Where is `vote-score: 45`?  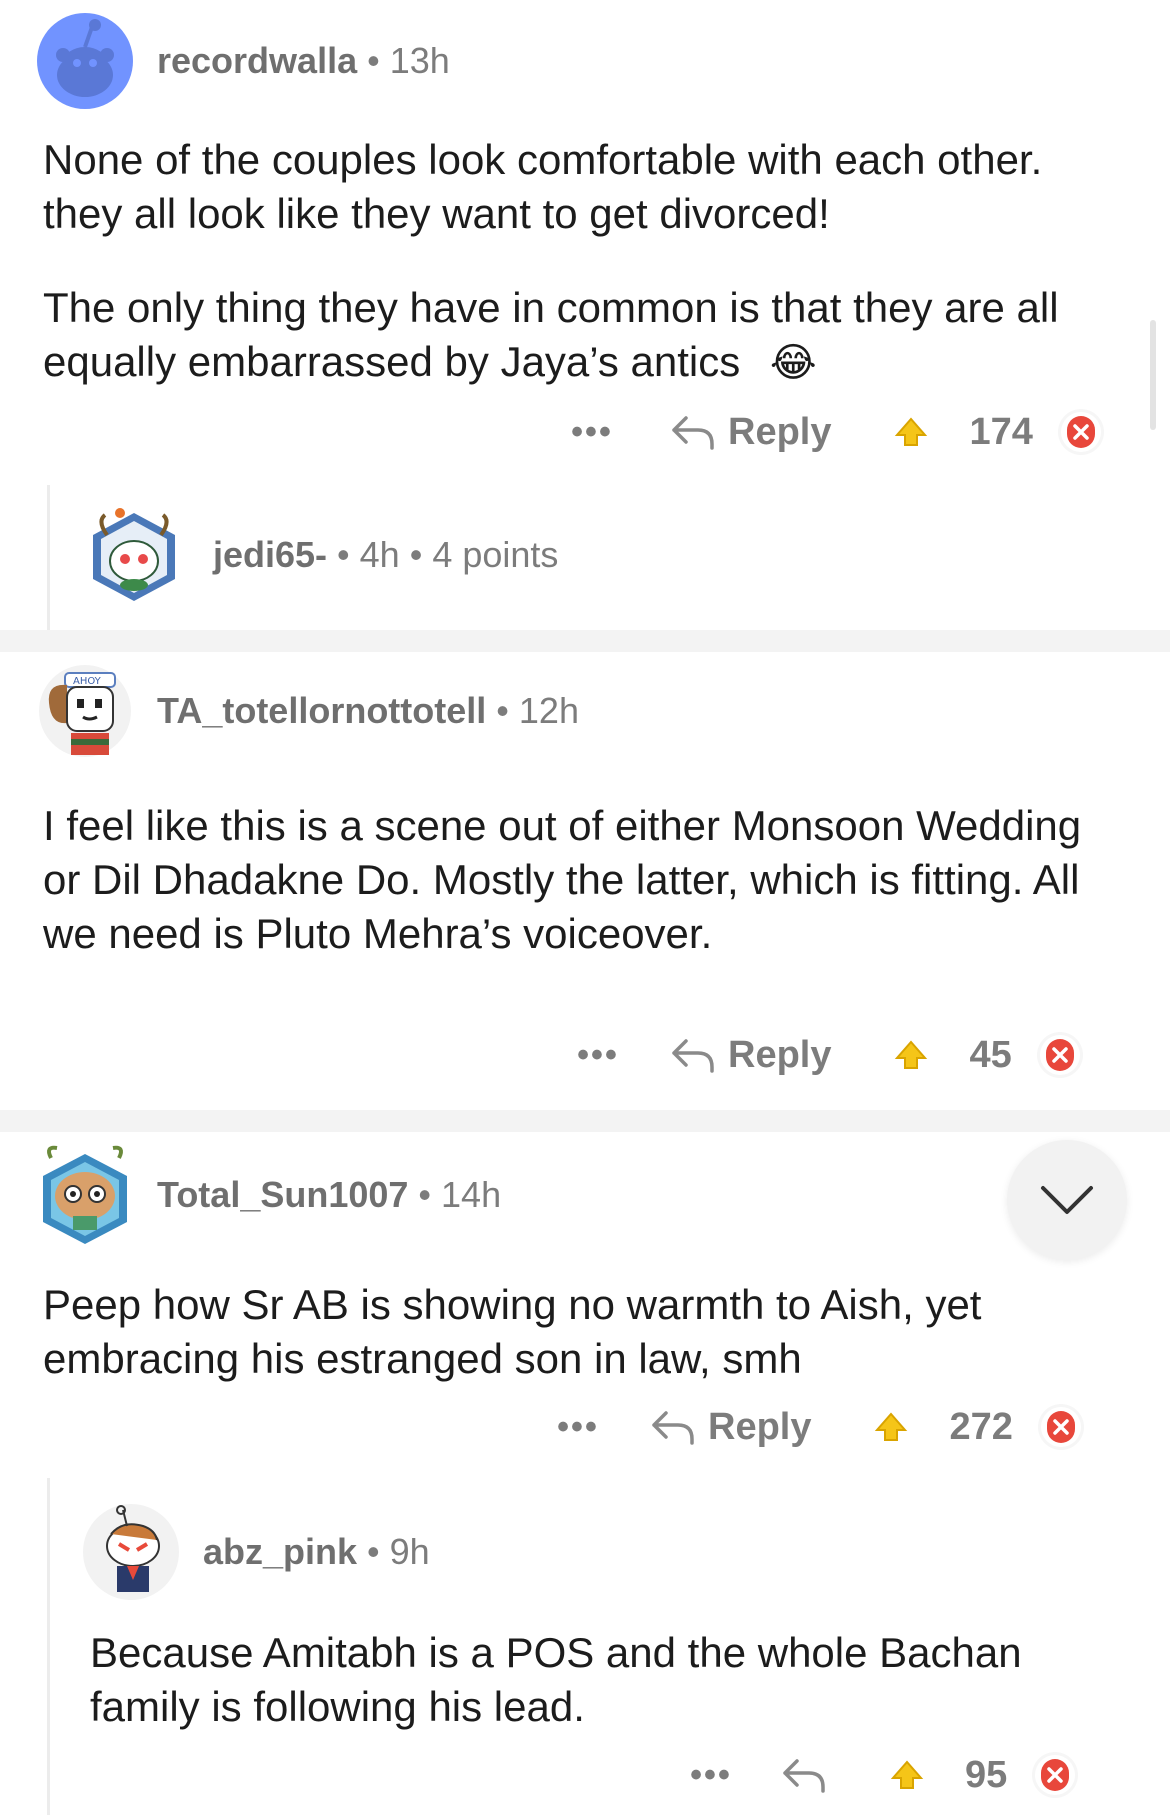 vote-score: 45 is located at coordinates (990, 1054).